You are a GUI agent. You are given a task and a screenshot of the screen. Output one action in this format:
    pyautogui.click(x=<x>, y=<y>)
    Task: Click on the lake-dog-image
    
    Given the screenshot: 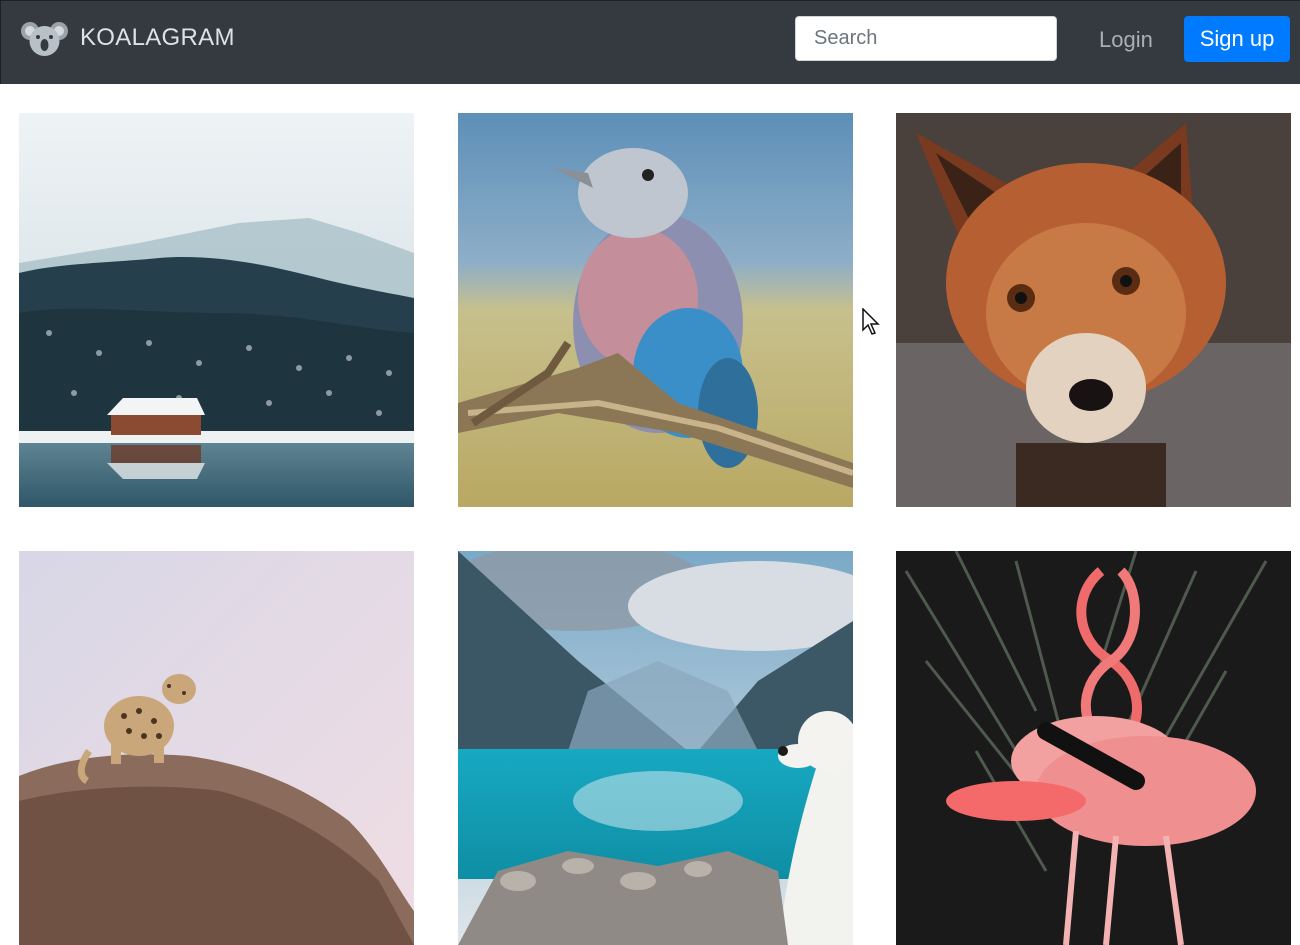 What is the action you would take?
    pyautogui.click(x=655, y=748)
    